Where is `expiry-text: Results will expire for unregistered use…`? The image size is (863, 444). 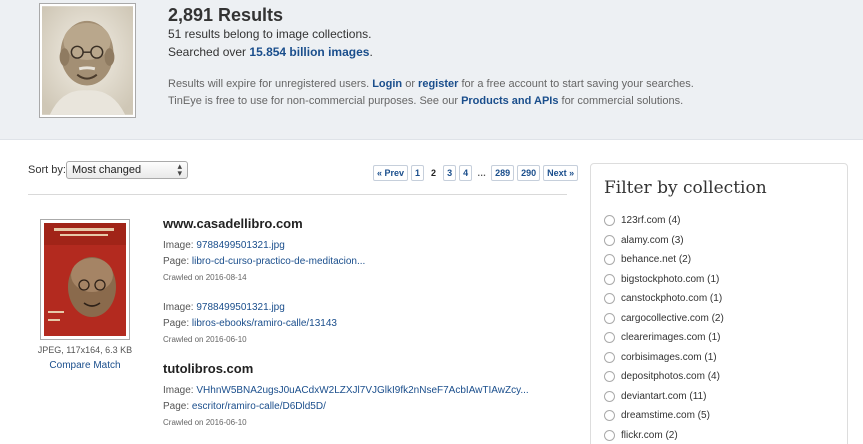 expiry-text: Results will expire for unregistered use… is located at coordinates (270, 84).